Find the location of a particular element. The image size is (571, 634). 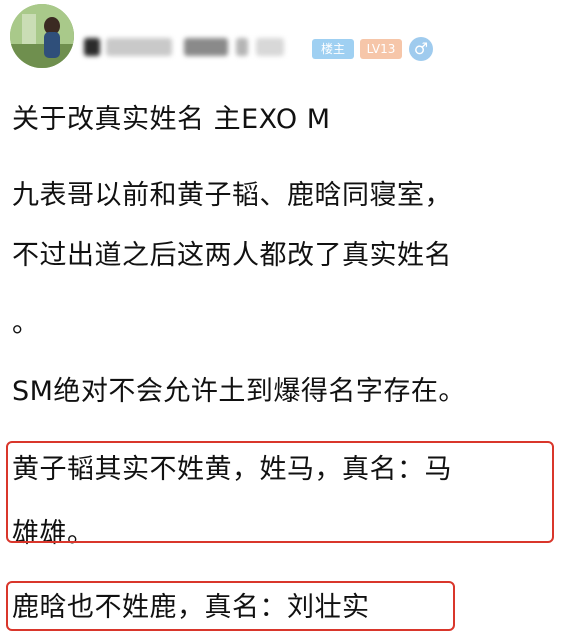

post-text-line: 九表哥以前和黄子韬、鹿晗同寝室， is located at coordinates (232, 195).